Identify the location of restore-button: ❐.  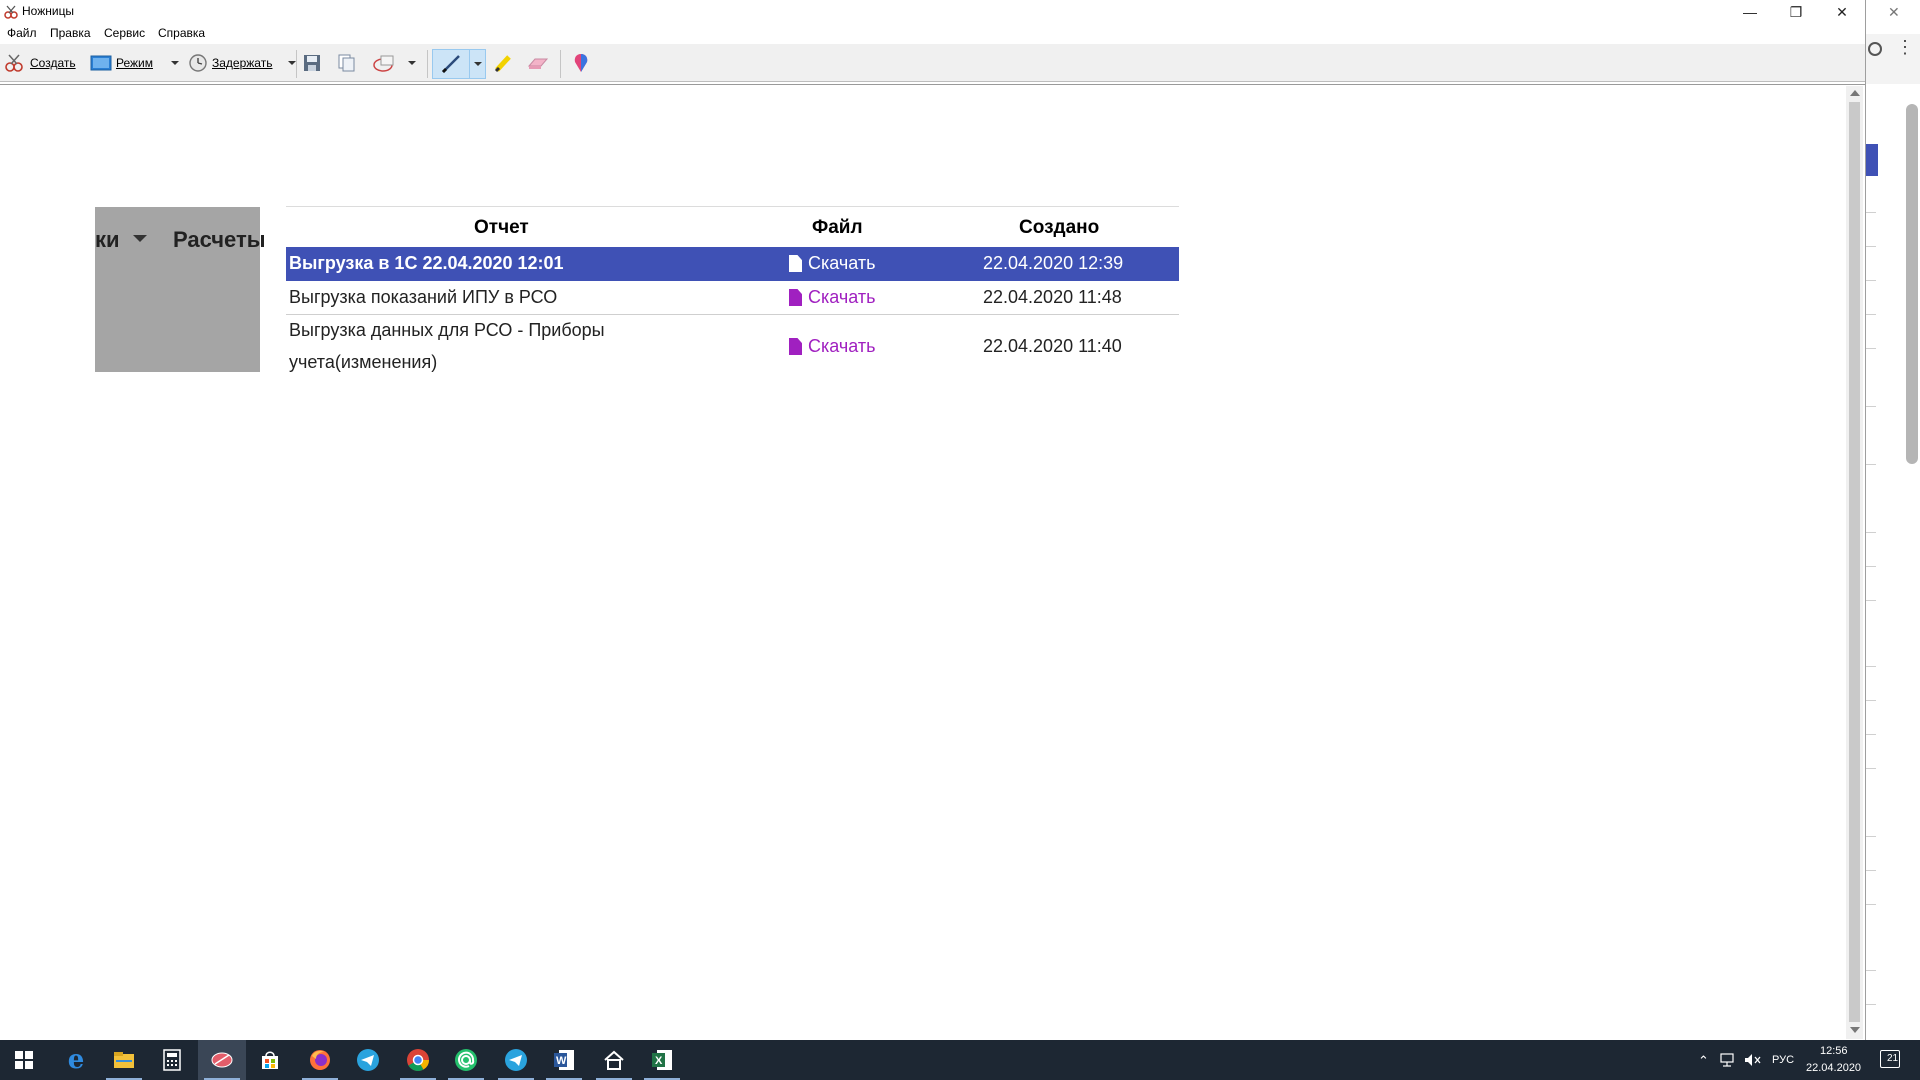
(1796, 12).